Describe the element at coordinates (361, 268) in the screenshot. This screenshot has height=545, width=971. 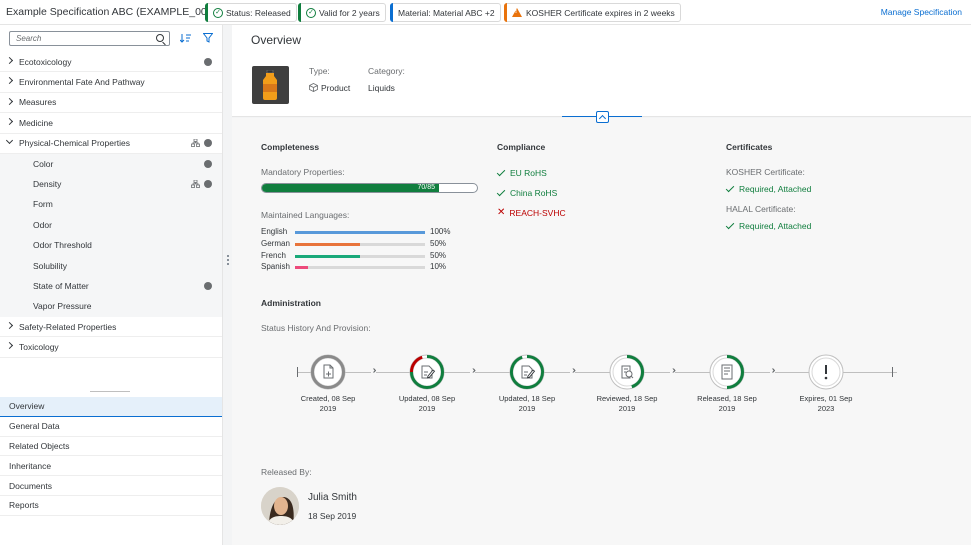
I see `language-row: Spanish 10%` at that location.